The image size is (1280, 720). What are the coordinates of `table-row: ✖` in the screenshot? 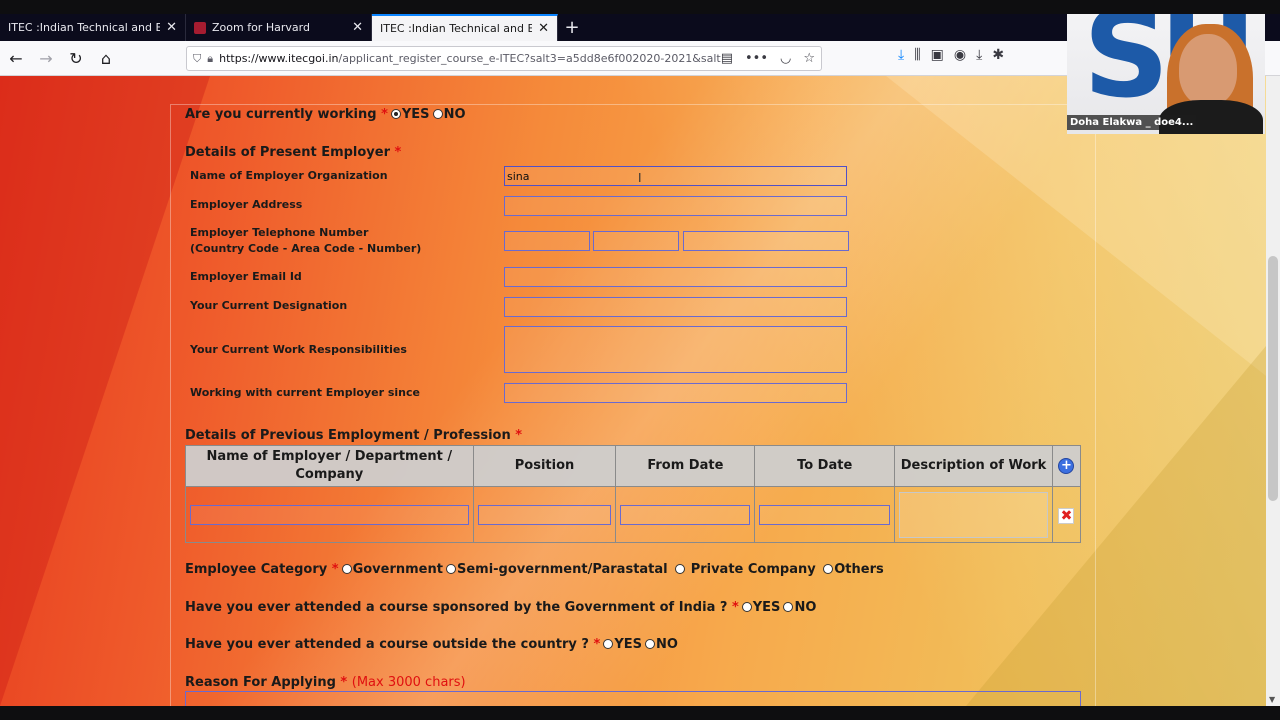 It's located at (633, 514).